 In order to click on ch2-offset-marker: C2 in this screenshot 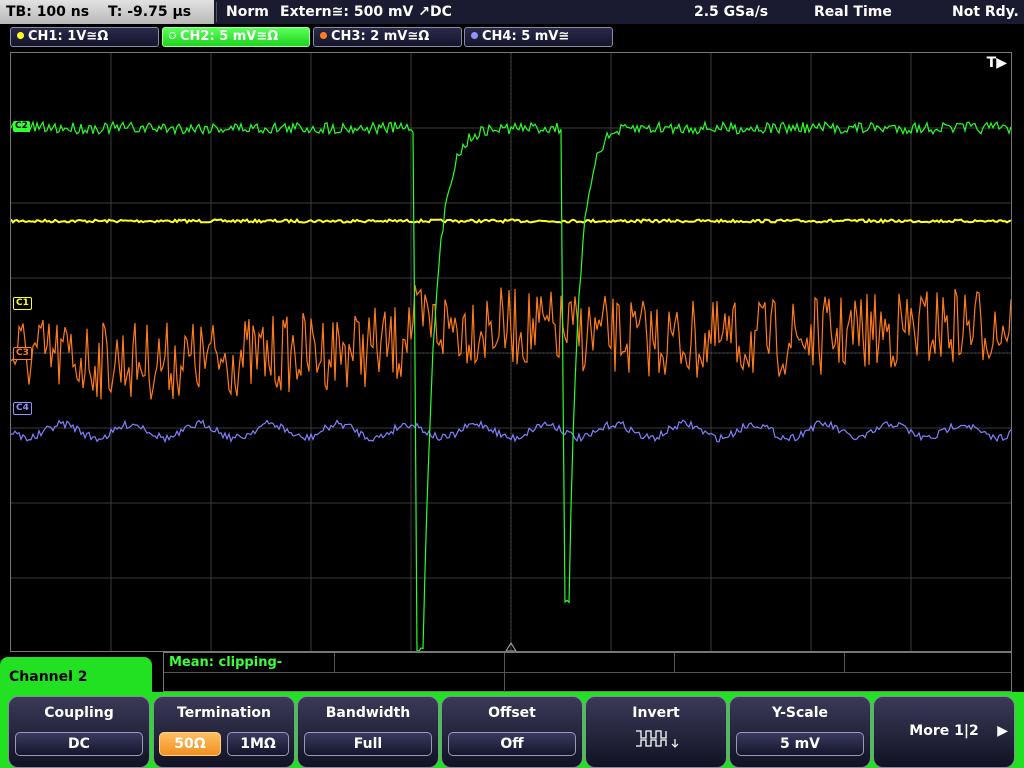, I will do `click(21, 126)`.